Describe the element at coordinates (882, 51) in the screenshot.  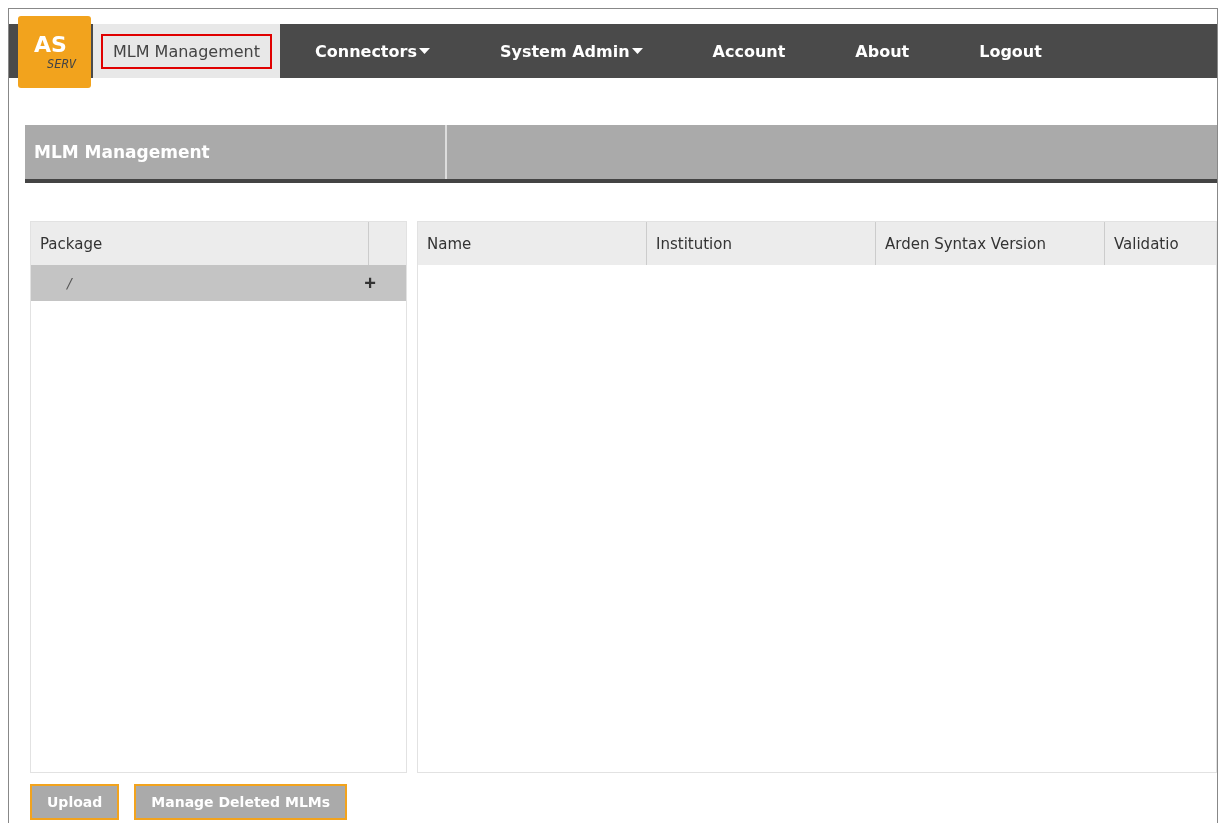
I see `nav-tab: About` at that location.